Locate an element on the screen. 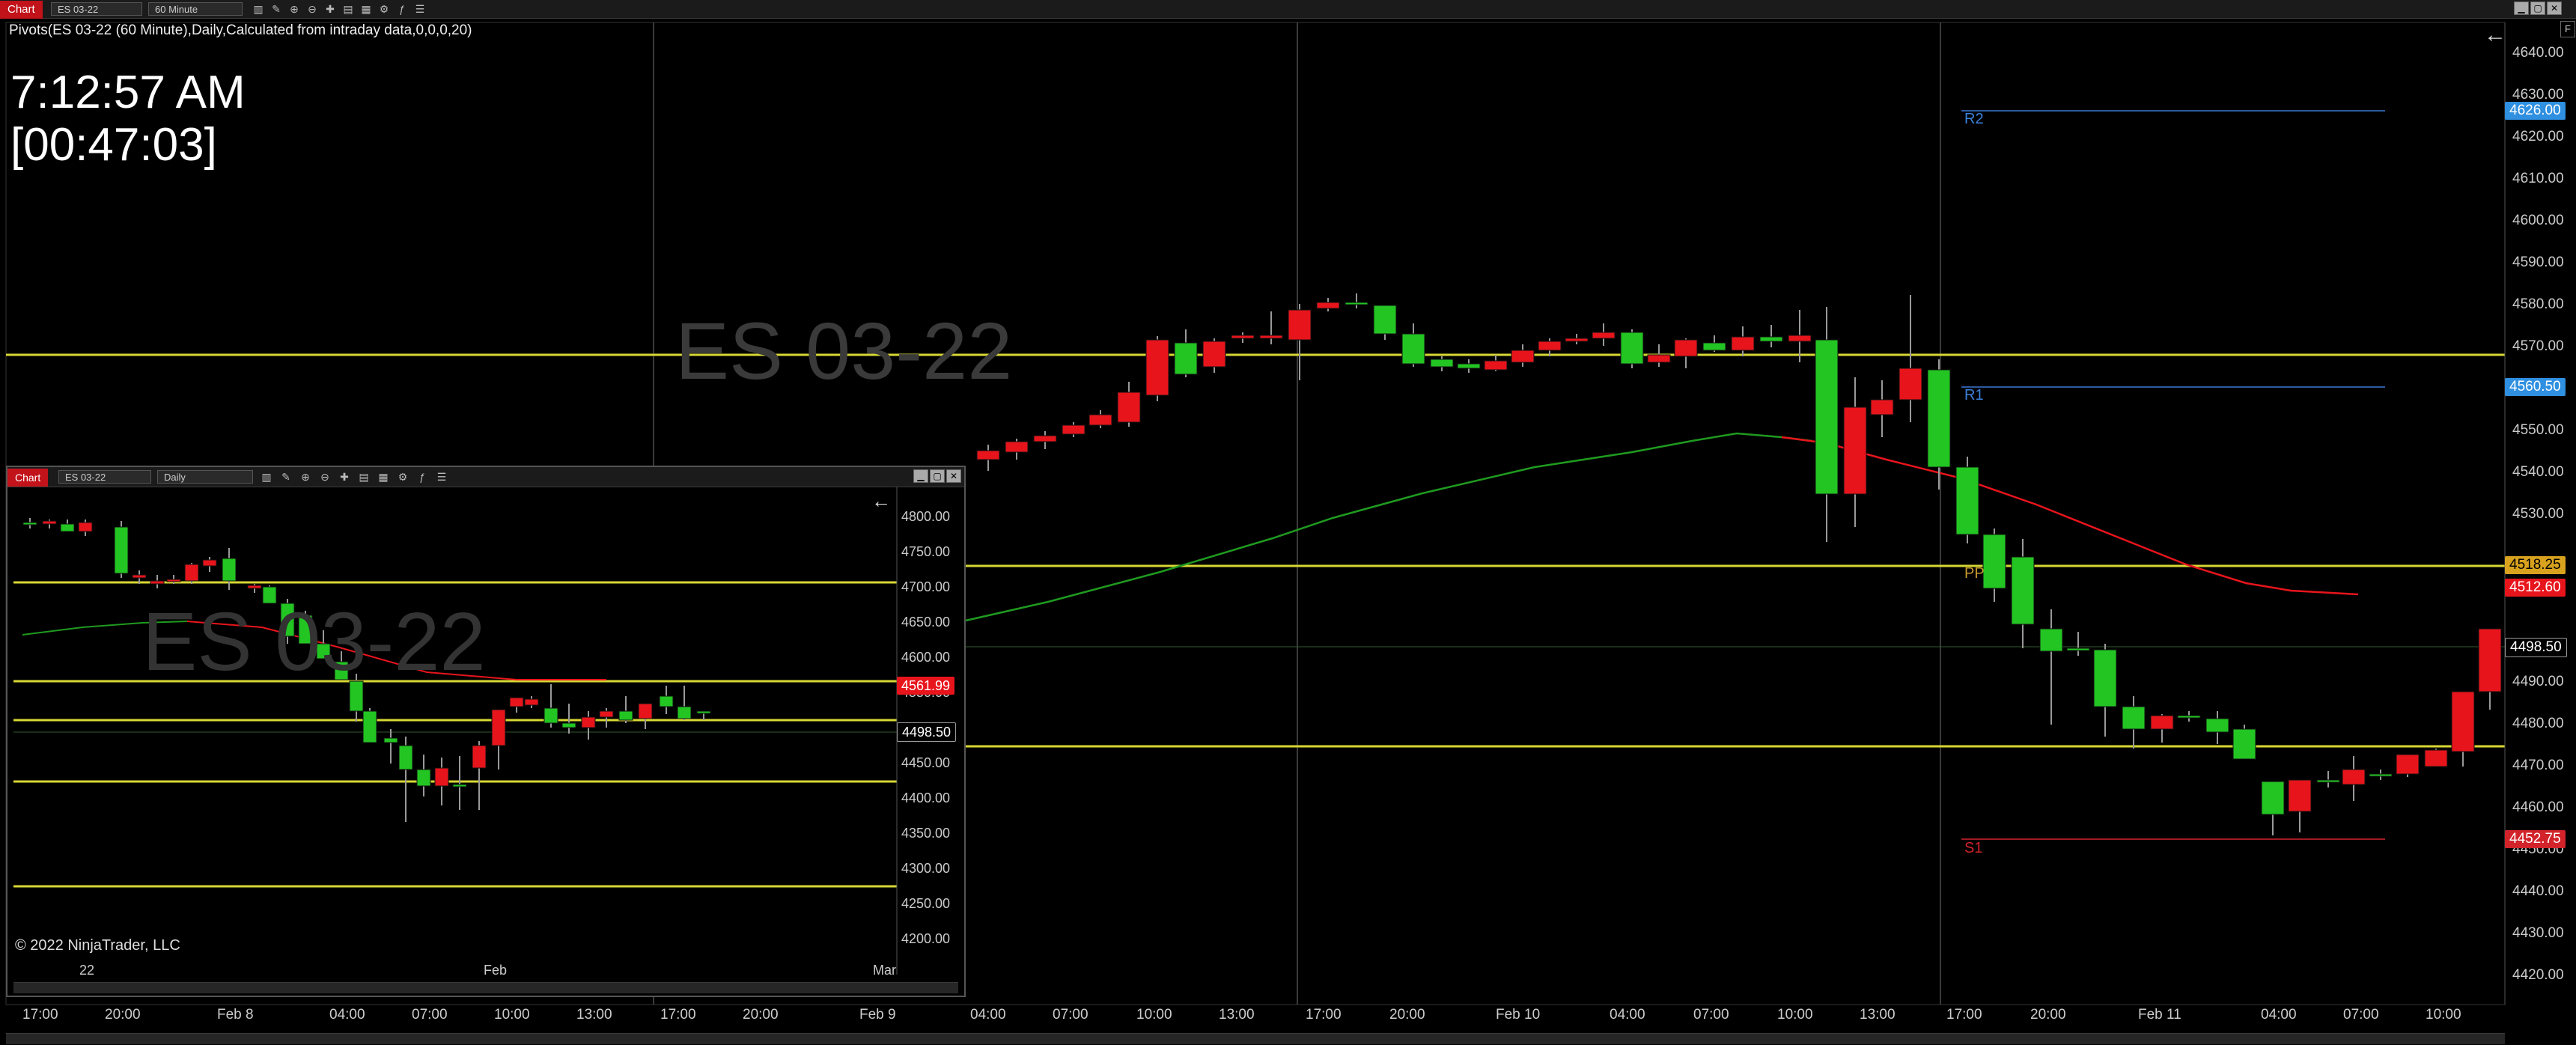  inset-price-axis-tick-label: 4300.00 is located at coordinates (926, 868).